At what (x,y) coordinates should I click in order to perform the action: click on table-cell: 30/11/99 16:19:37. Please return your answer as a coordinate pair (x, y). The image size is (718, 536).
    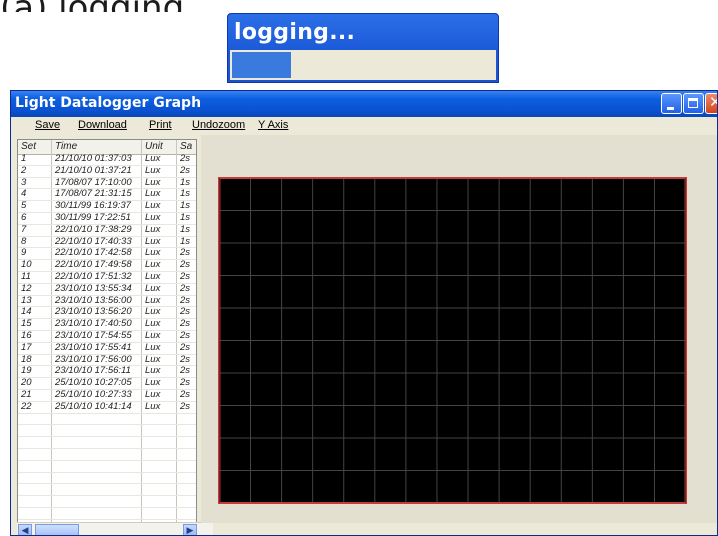
    Looking at the image, I should click on (93, 206).